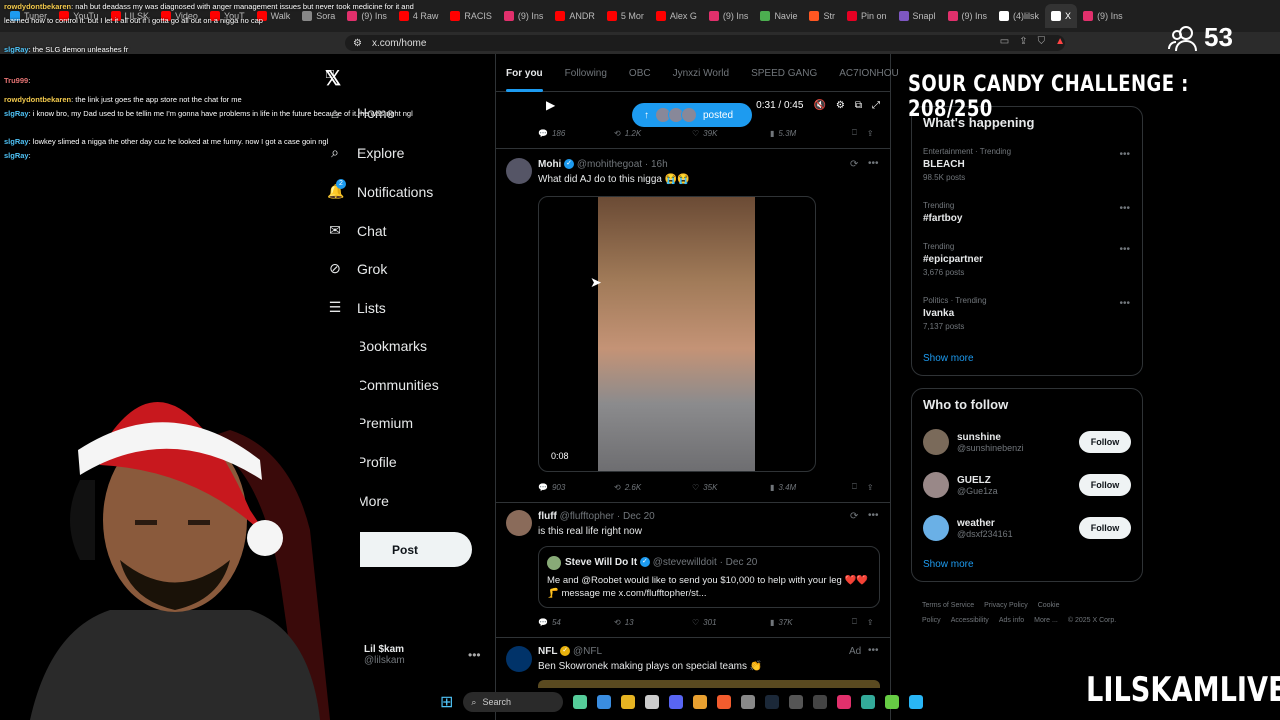  I want to click on tweet-time: Dec 20, so click(639, 516).